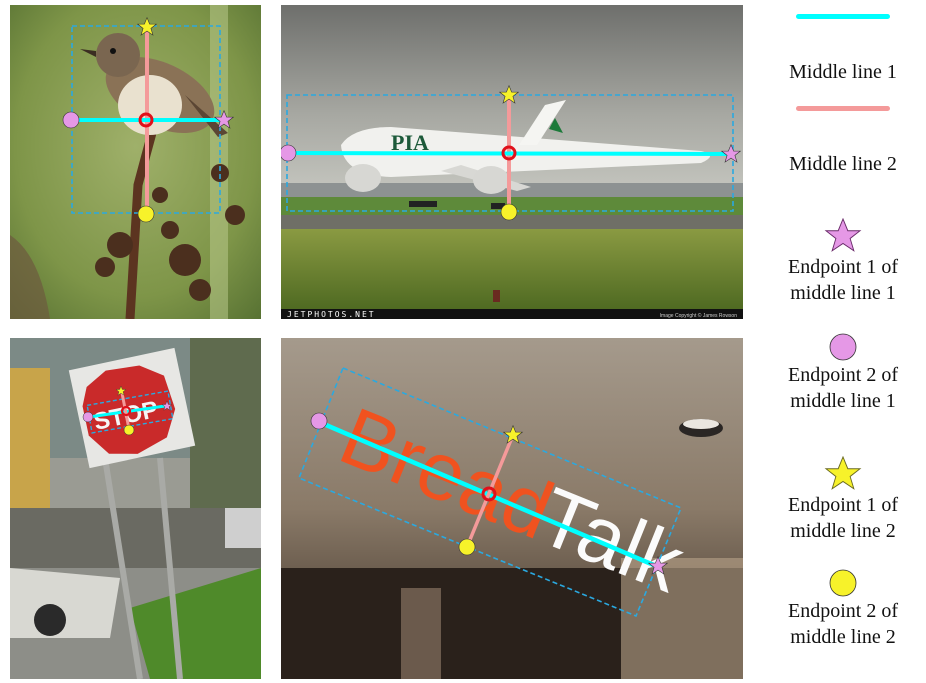 The image size is (926, 683). I want to click on legend-item-endpoint1-line2: Endpoint 1 of middle line 2, so click(843, 500).